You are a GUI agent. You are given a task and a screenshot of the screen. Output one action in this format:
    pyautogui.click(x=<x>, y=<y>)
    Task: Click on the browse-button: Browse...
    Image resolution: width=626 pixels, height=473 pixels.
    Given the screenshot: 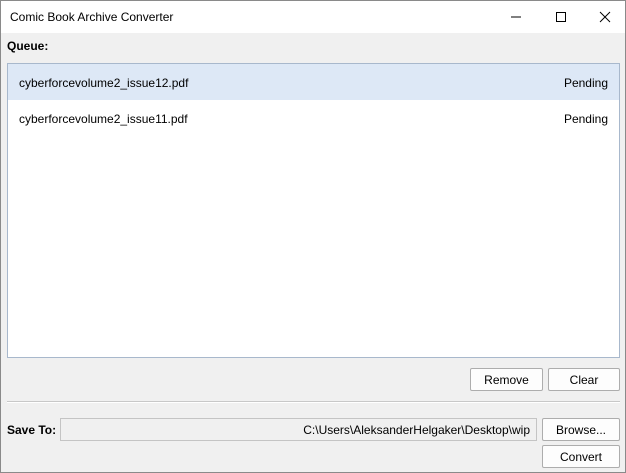 What is the action you would take?
    pyautogui.click(x=581, y=429)
    